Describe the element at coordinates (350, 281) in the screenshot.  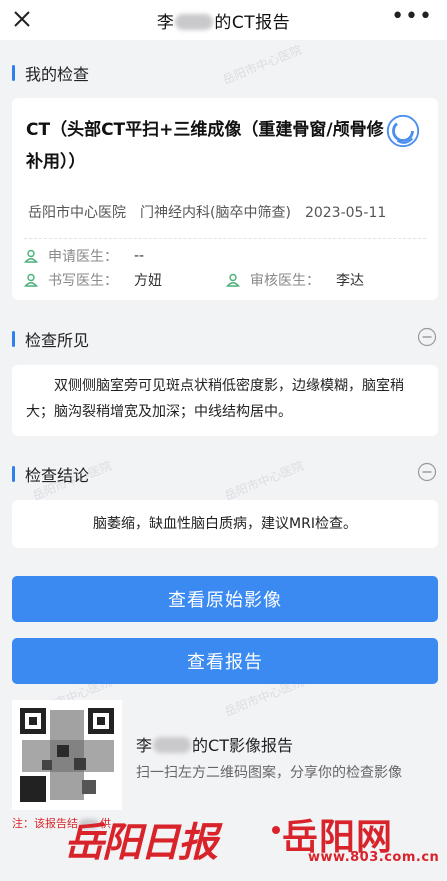
I see `reviewer-value: 李达` at that location.